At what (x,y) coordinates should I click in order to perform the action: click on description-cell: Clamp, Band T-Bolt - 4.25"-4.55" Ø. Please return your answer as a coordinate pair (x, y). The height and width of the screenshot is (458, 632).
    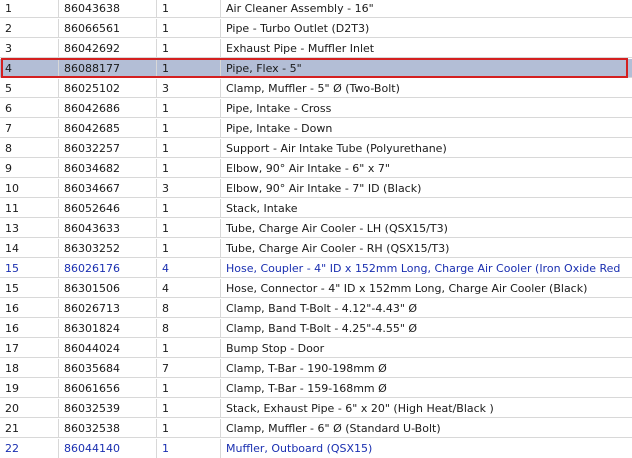
    Looking at the image, I should click on (322, 328).